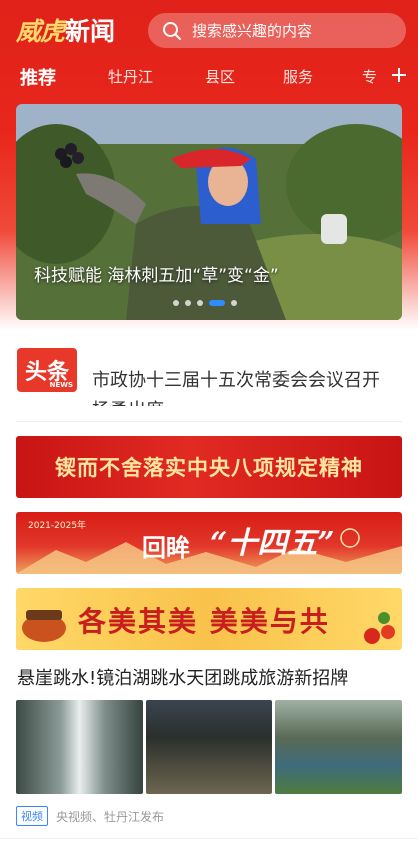  Describe the element at coordinates (204, 621) in the screenshot. I see `banner-beauty-text: 各美其美 美美与共` at that location.